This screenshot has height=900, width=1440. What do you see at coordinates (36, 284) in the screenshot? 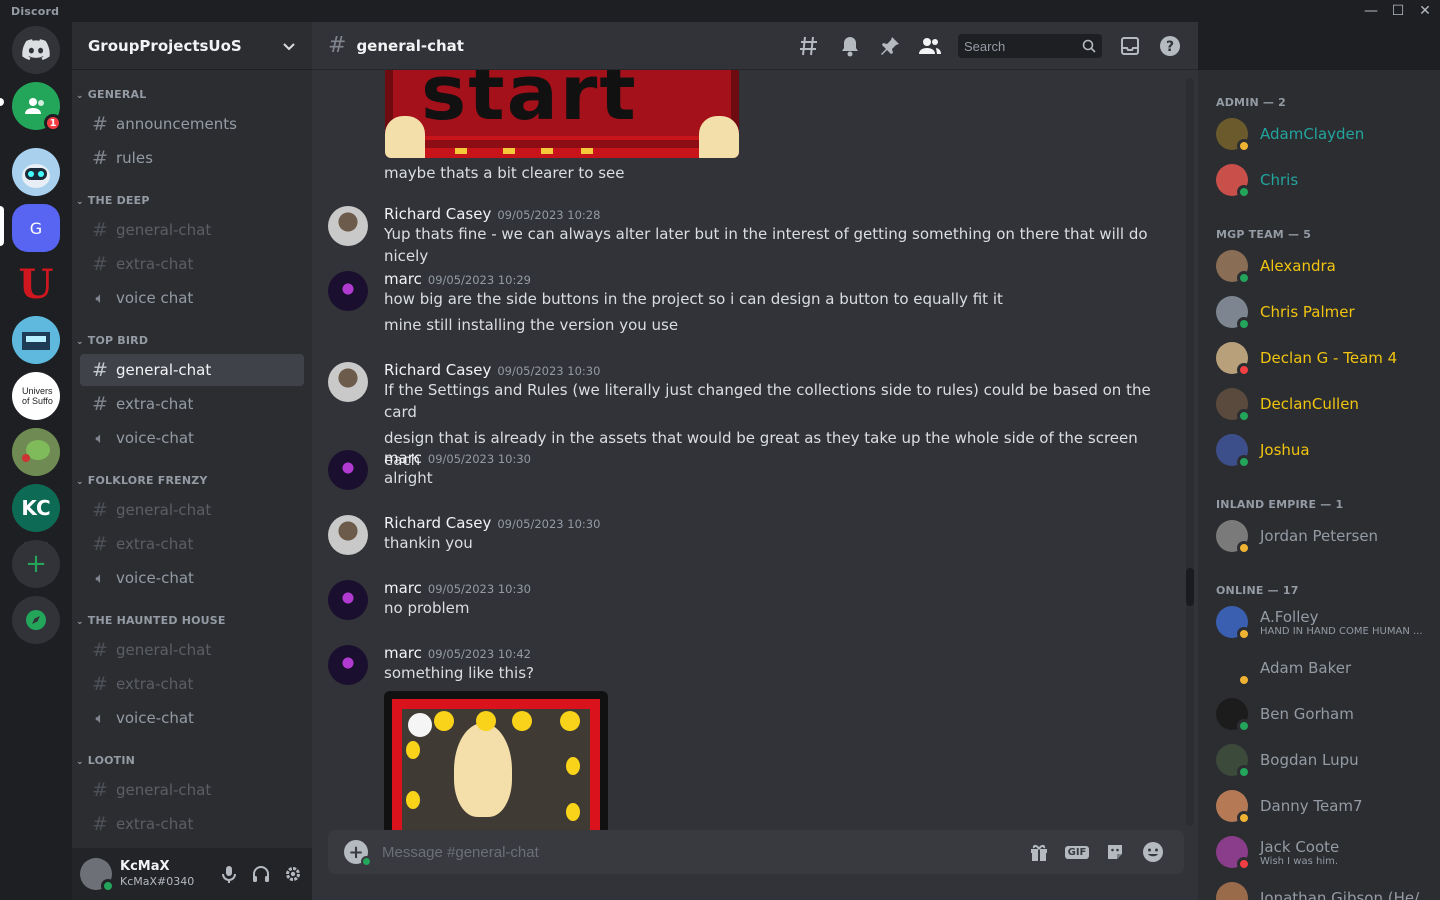
I see `server-u: U` at bounding box center [36, 284].